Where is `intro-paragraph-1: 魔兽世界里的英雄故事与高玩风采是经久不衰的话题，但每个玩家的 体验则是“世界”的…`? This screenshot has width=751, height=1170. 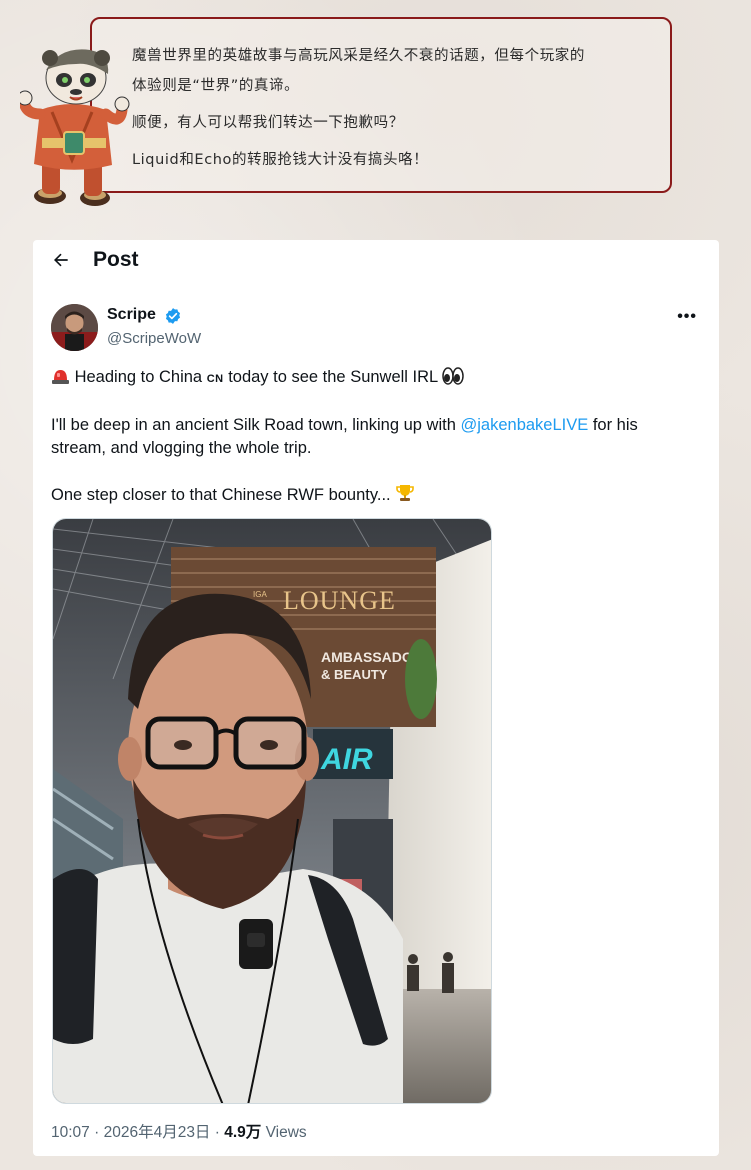 intro-paragraph-1: 魔兽世界里的英雄故事与高玩风采是经久不衰的话题，但每个玩家的 体验则是“世界”的… is located at coordinates (393, 71).